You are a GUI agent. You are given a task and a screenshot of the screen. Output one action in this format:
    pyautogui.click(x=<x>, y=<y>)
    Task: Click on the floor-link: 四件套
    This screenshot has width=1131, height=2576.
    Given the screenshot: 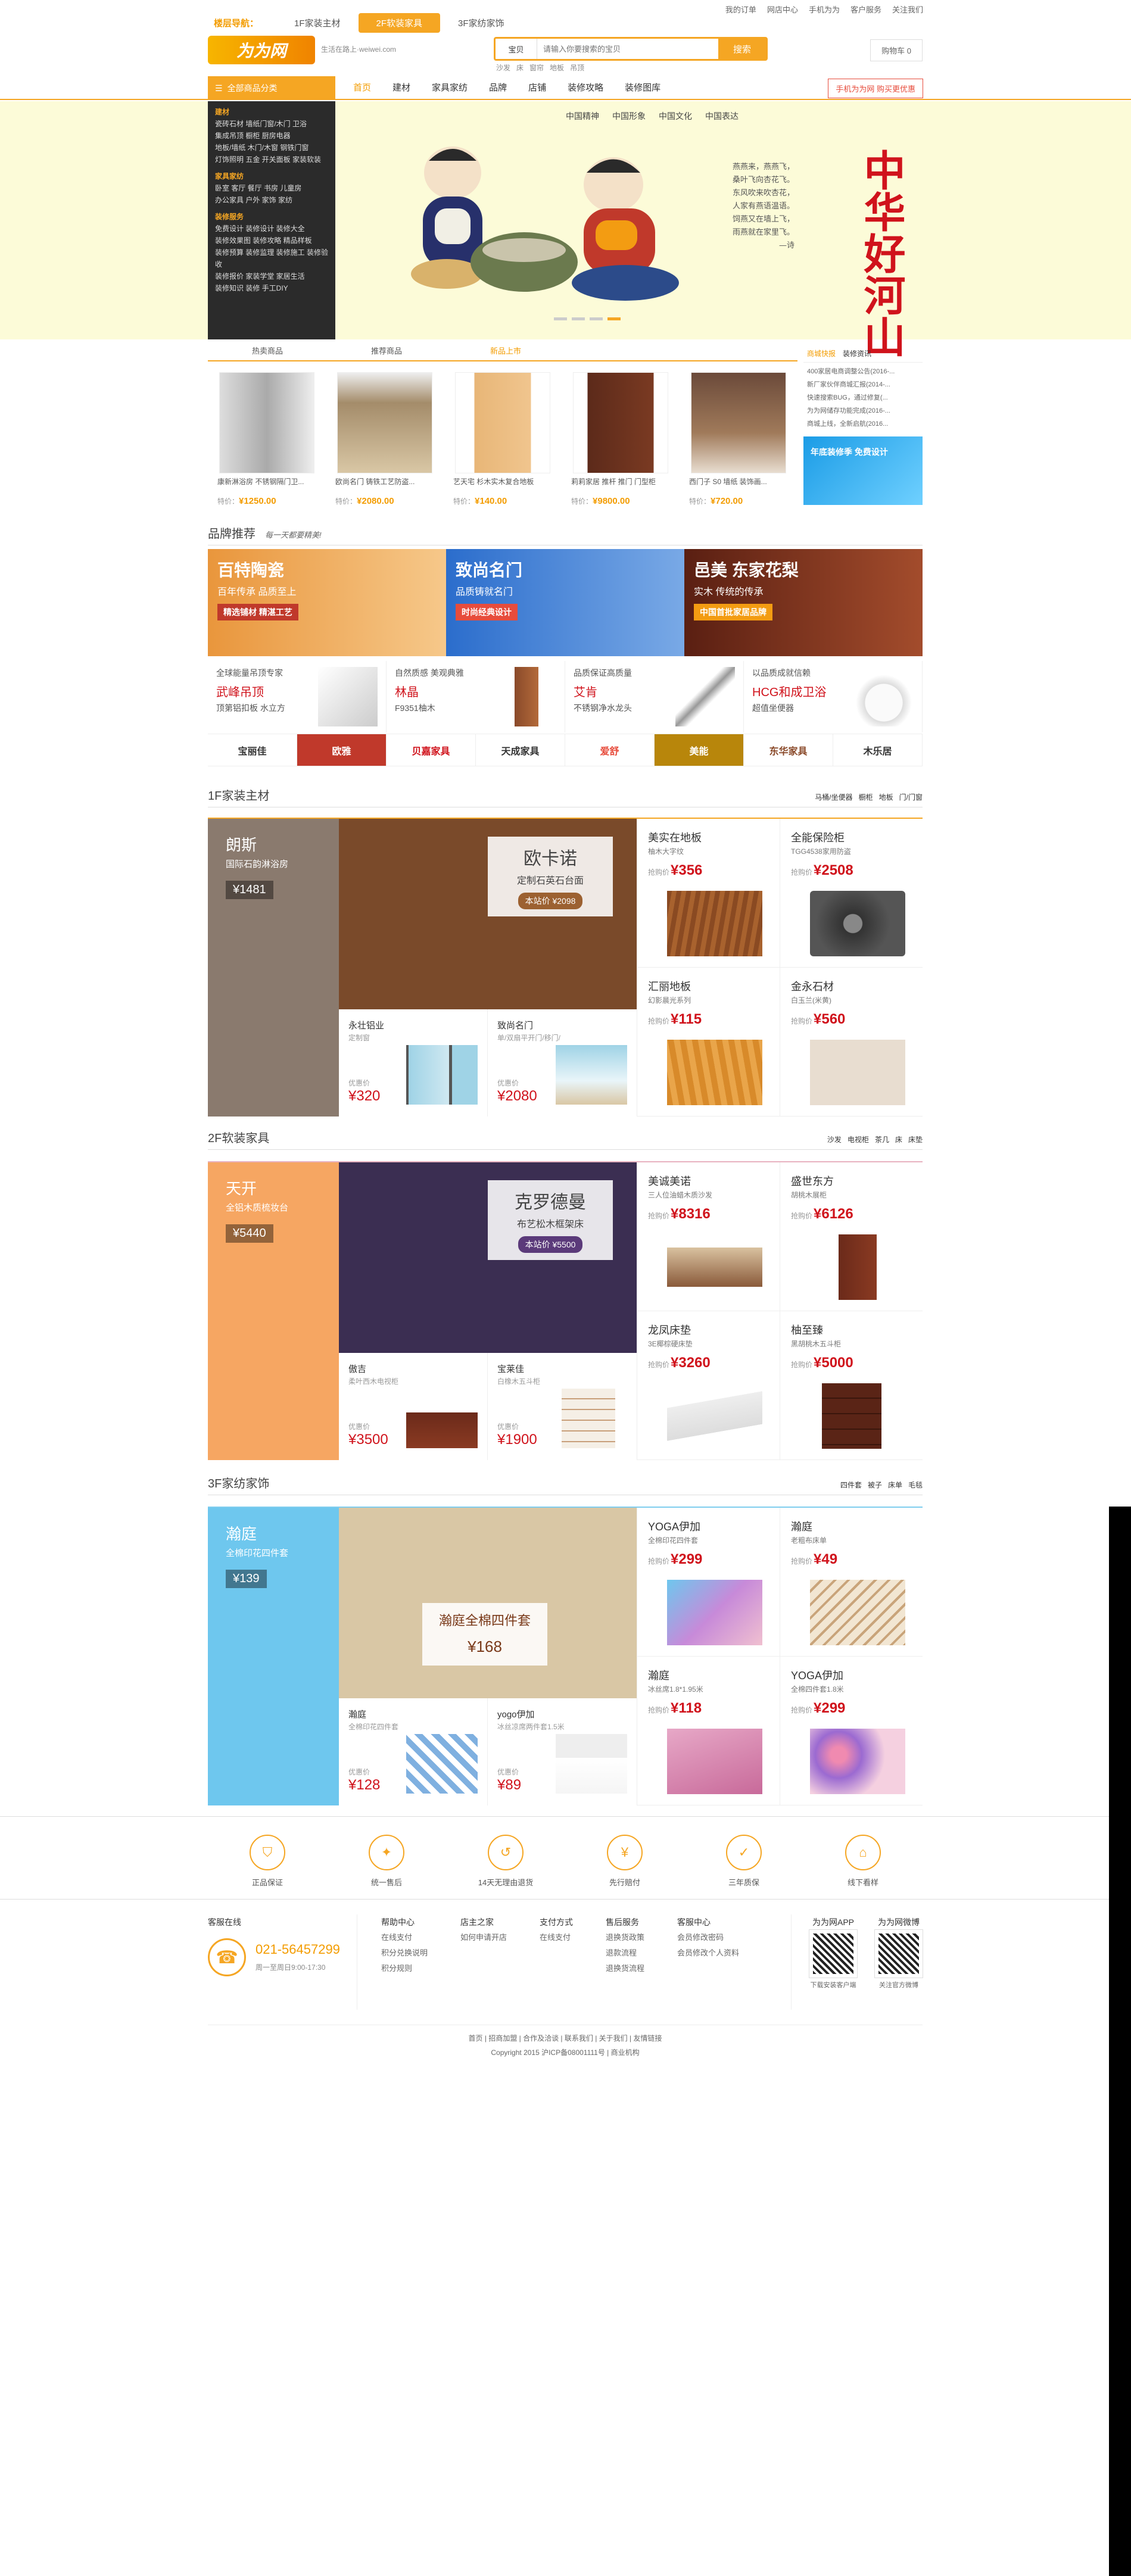 What is the action you would take?
    pyautogui.click(x=851, y=1485)
    